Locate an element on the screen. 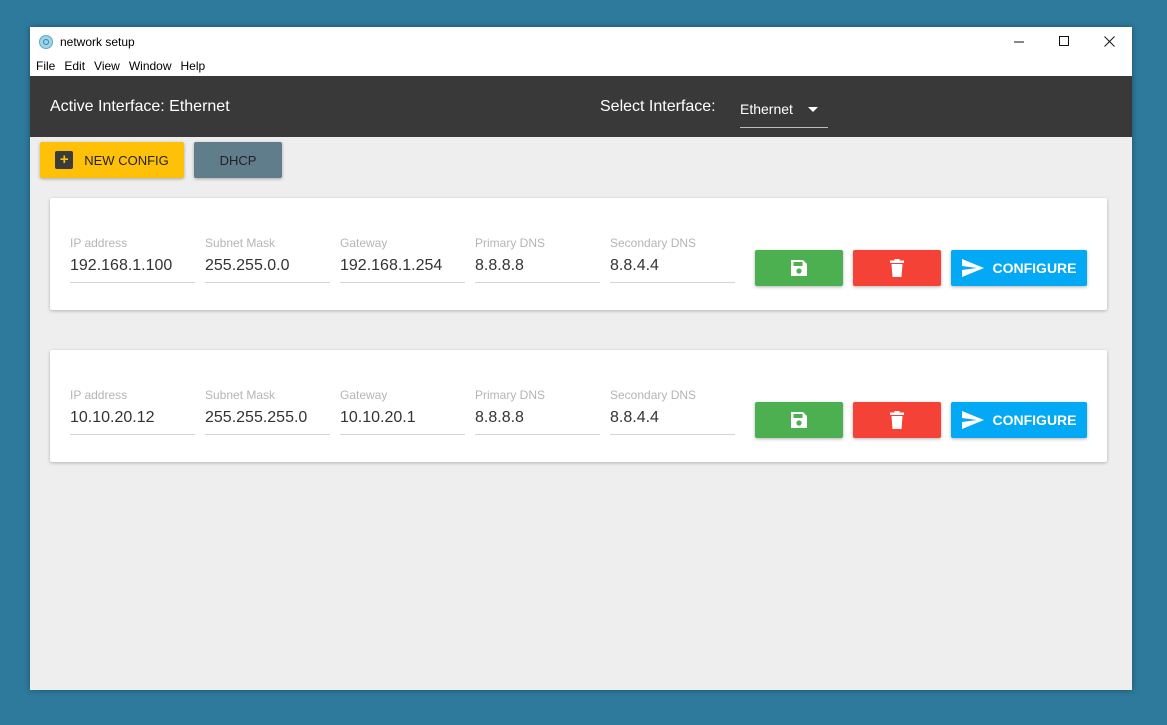  maximize-button is located at coordinates (1064, 41).